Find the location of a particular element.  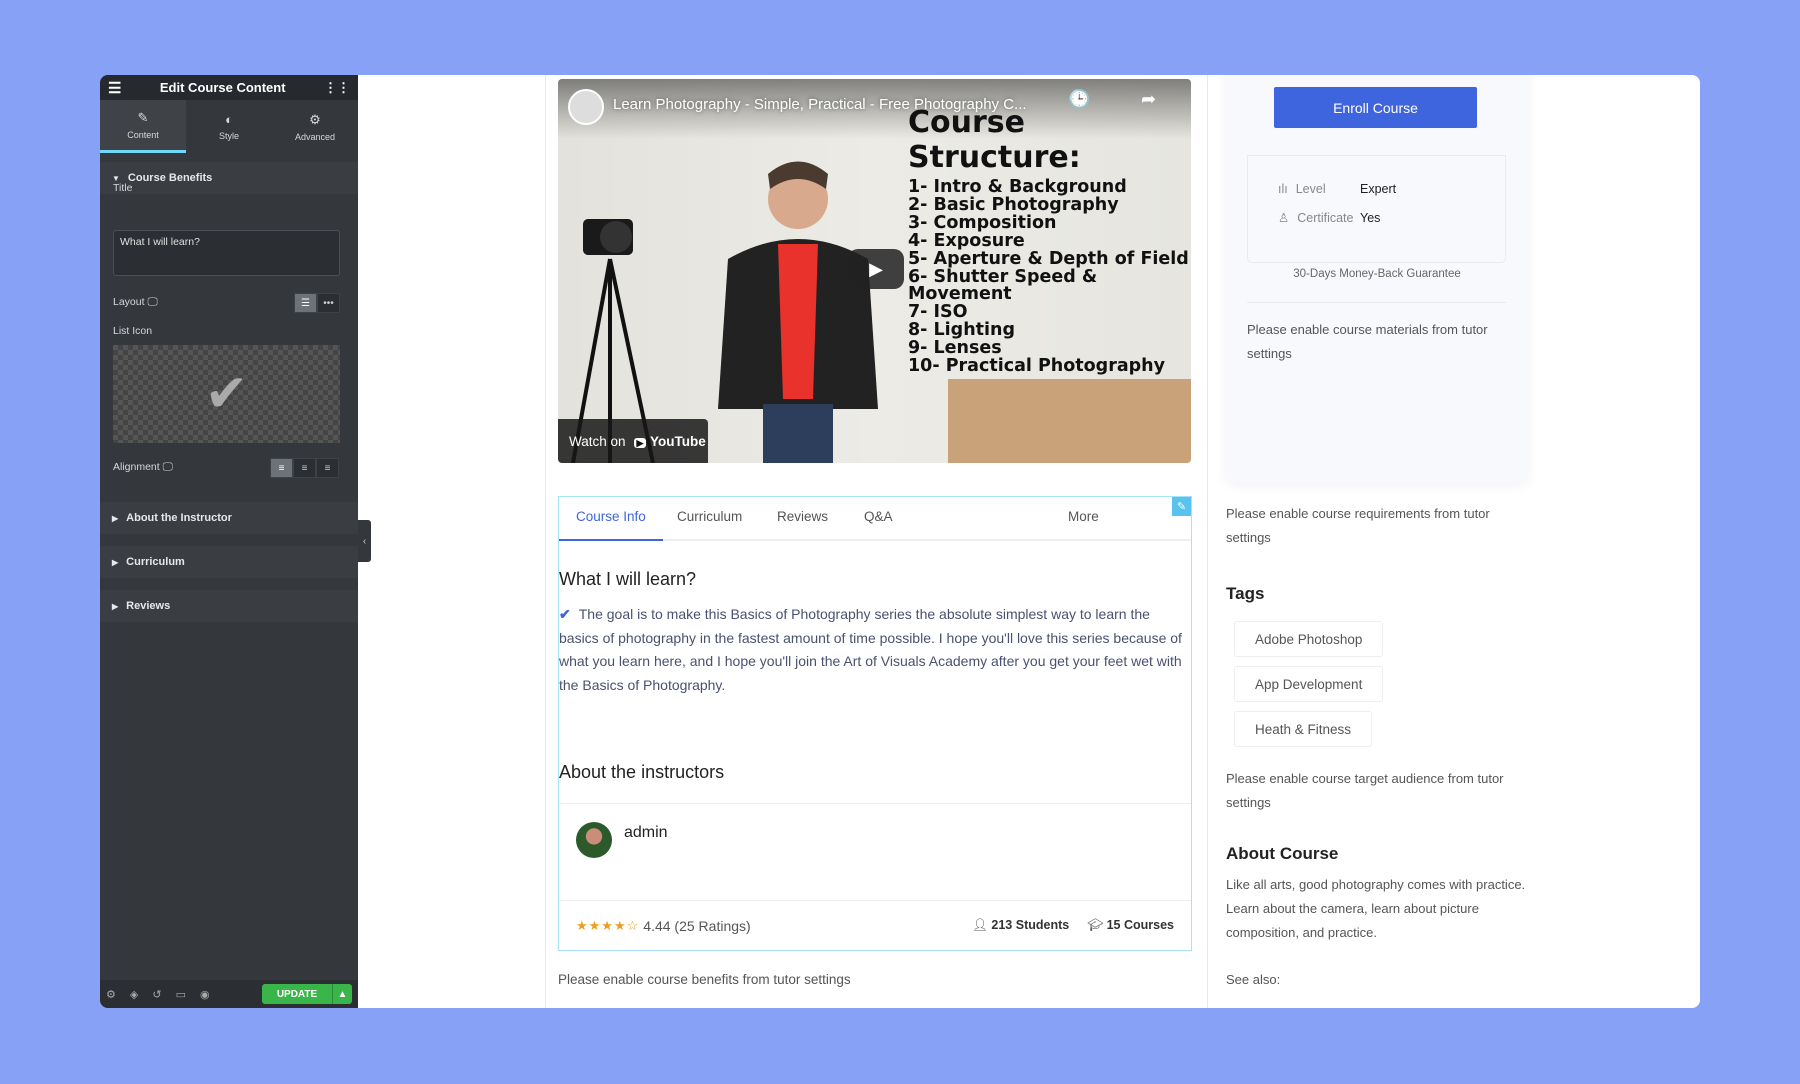

channel-avatar is located at coordinates (586, 107).